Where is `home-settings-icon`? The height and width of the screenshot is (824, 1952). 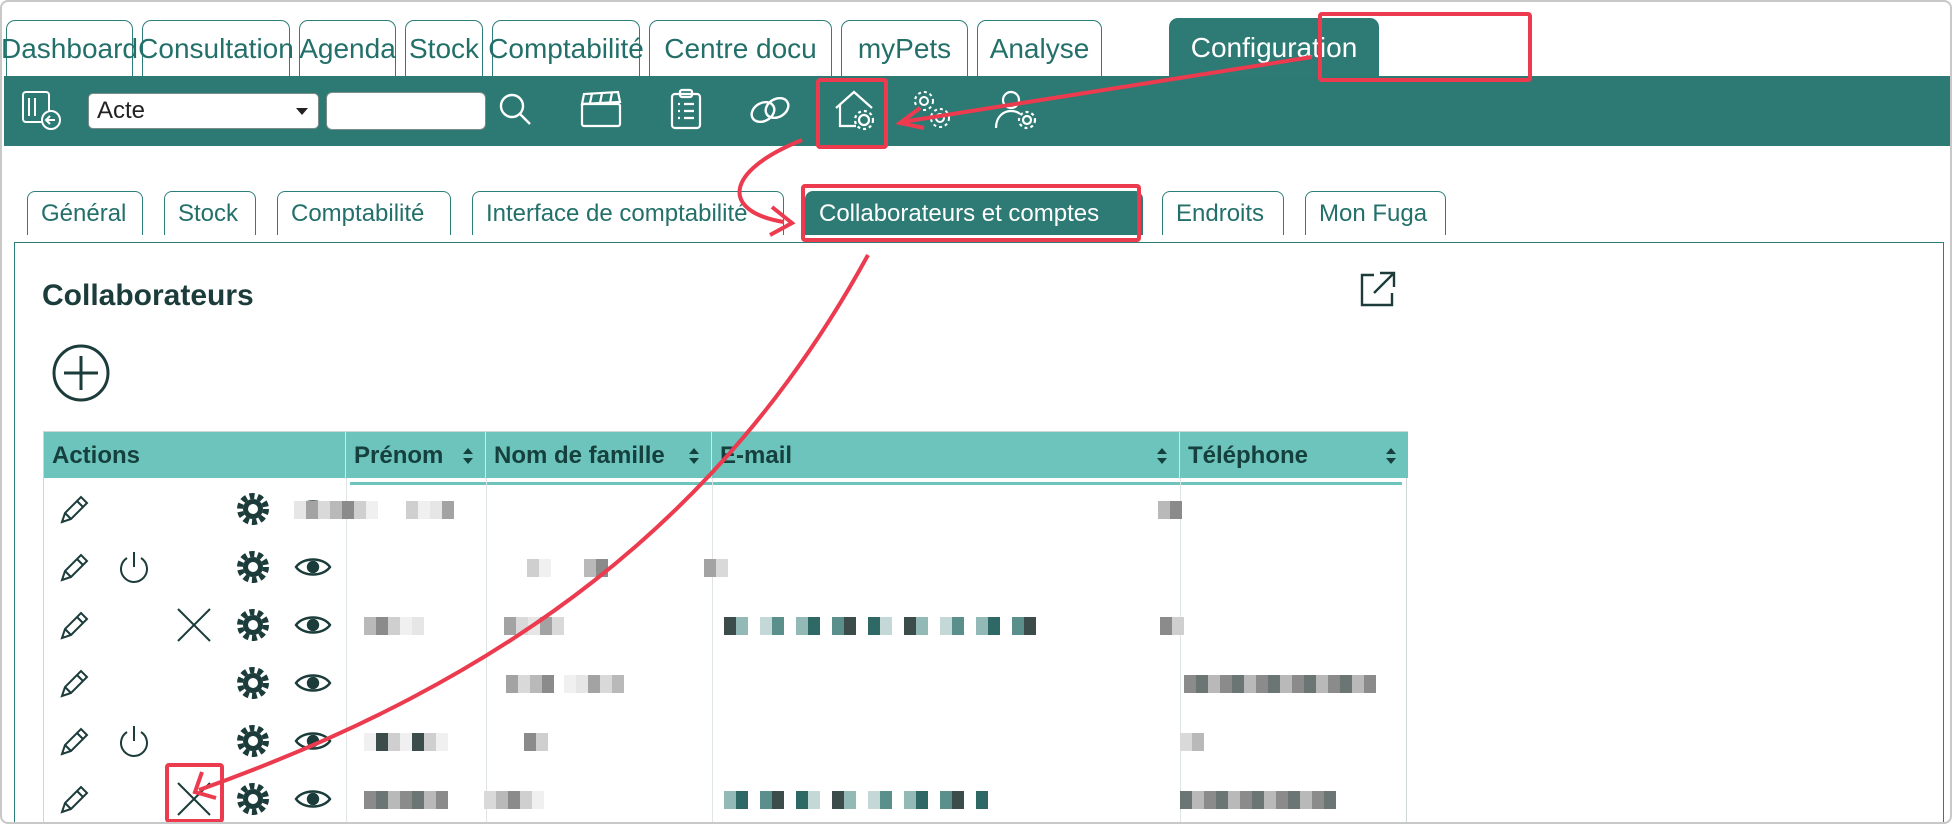
home-settings-icon is located at coordinates (854, 110).